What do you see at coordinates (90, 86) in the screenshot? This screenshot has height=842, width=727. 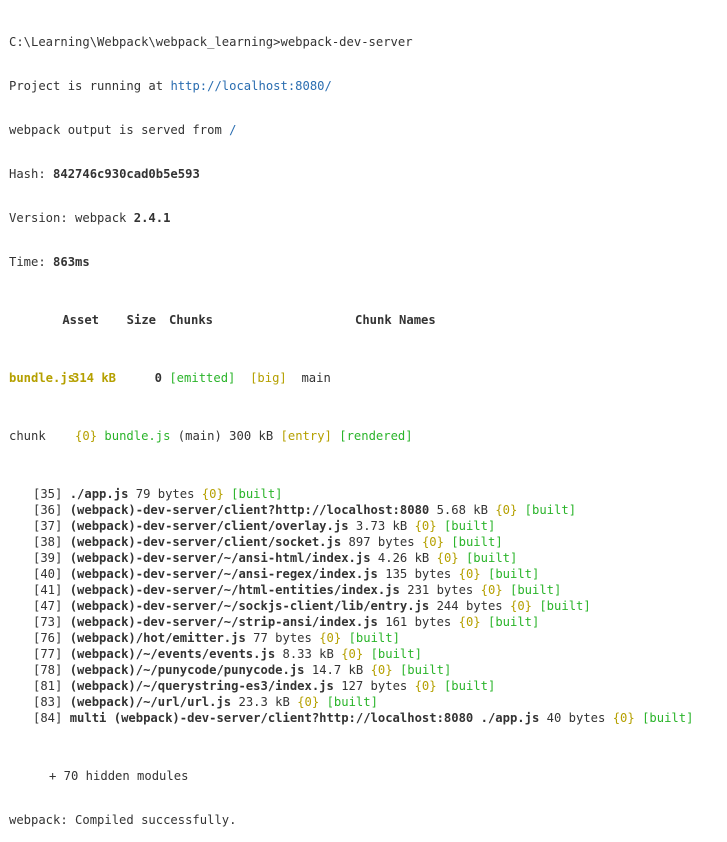 I see `project-running-prefix: Project is running at` at bounding box center [90, 86].